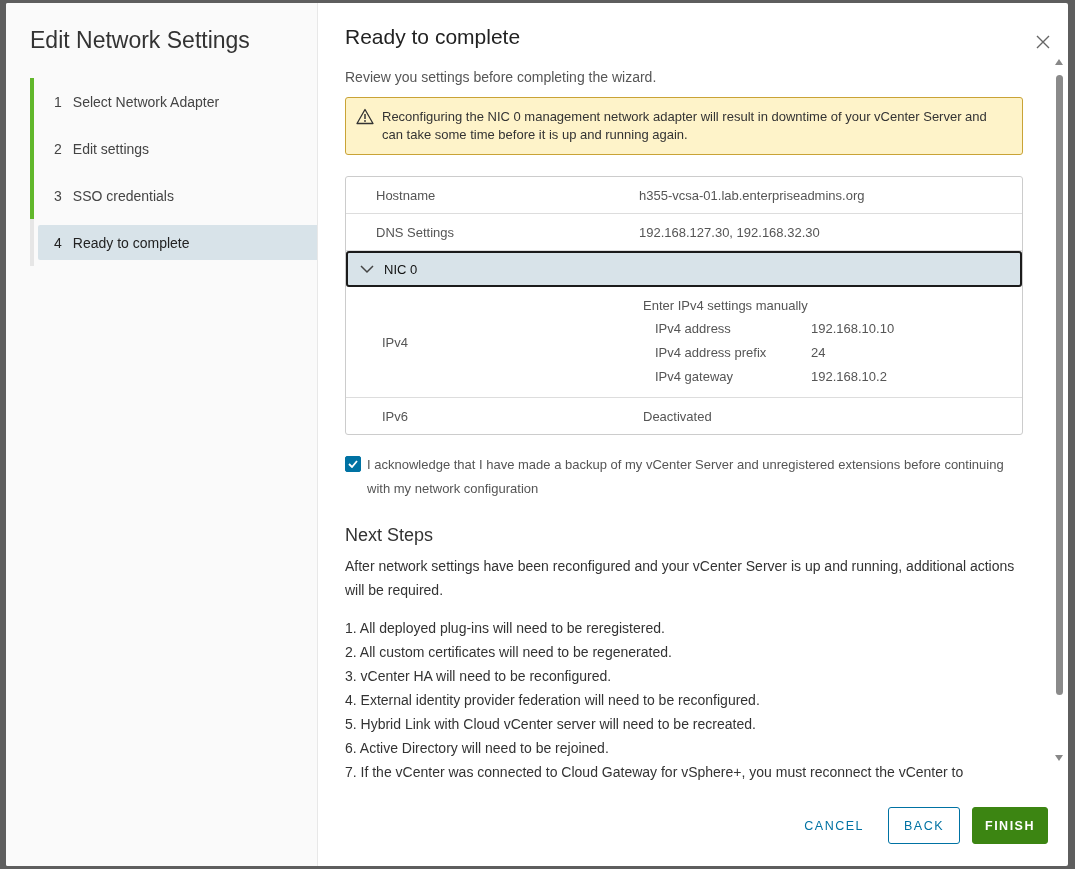 Image resolution: width=1075 pixels, height=869 pixels. Describe the element at coordinates (924, 825) in the screenshot. I see `action-button: BACK` at that location.